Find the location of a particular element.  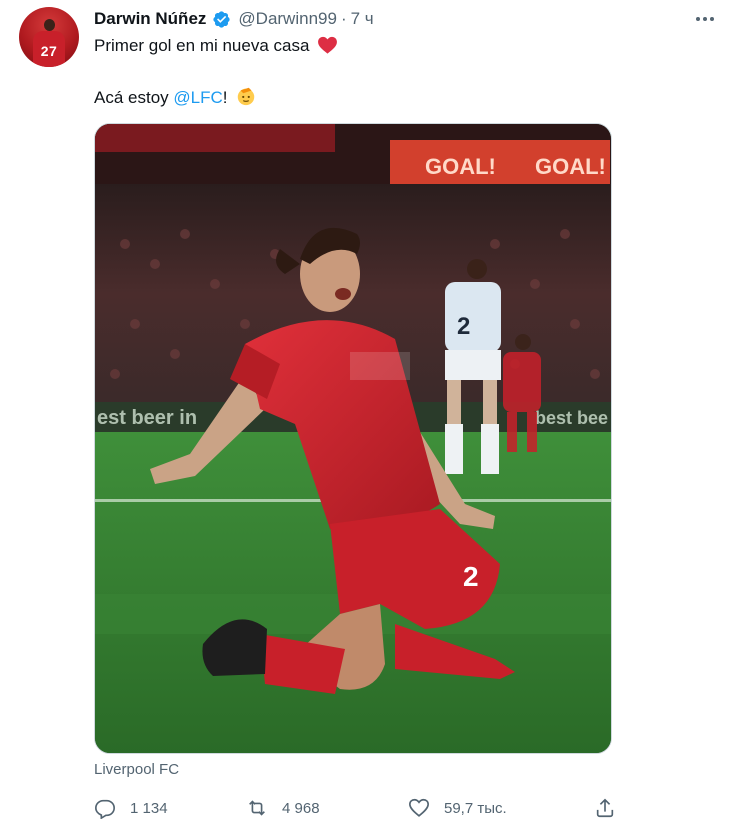

display-name: Darwin Núñez is located at coordinates (150, 19).